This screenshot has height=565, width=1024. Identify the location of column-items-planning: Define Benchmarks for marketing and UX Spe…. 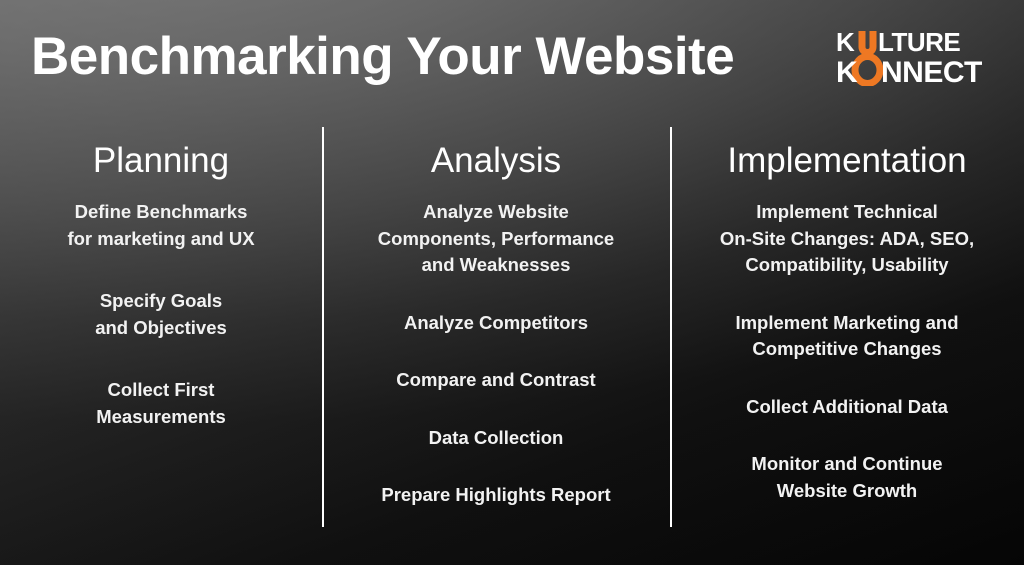
(161, 314).